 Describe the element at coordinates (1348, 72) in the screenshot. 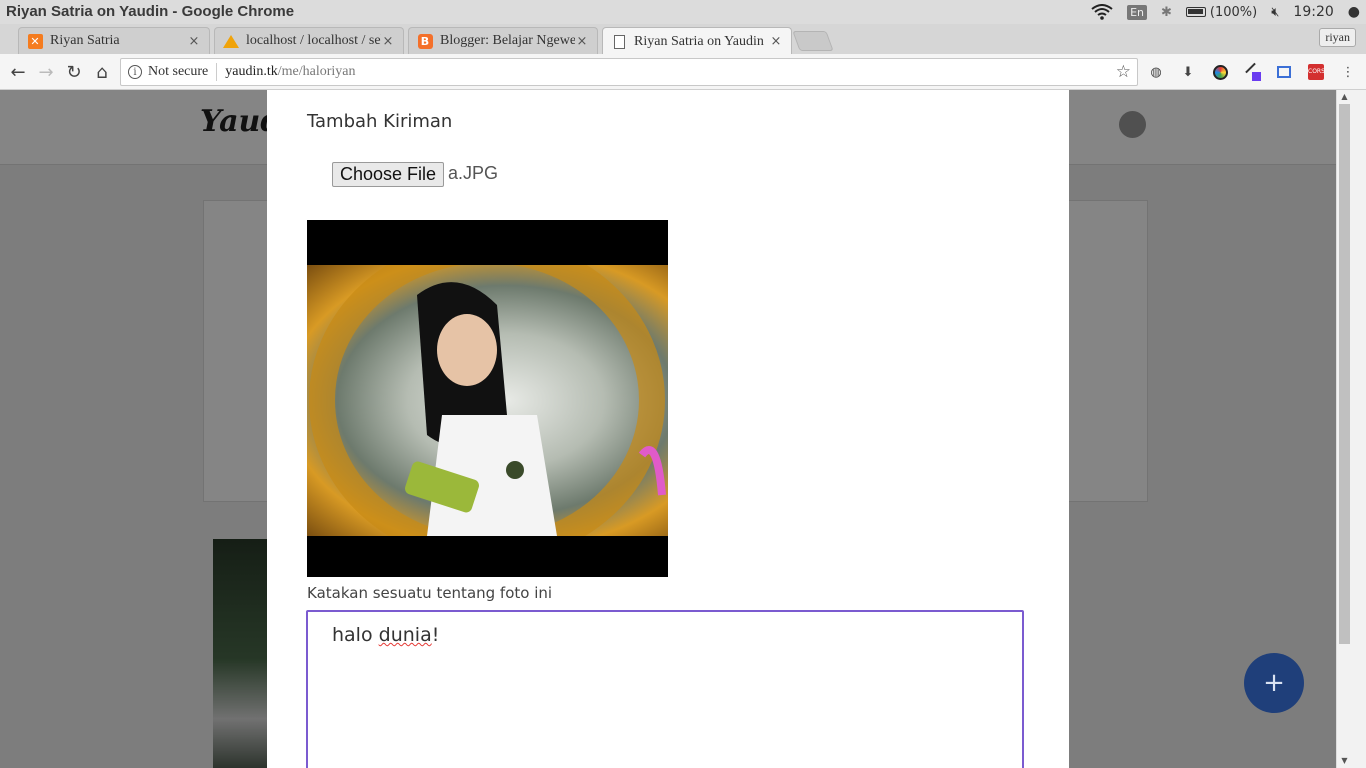

I see `chrome-menu-icon: ⋮` at that location.